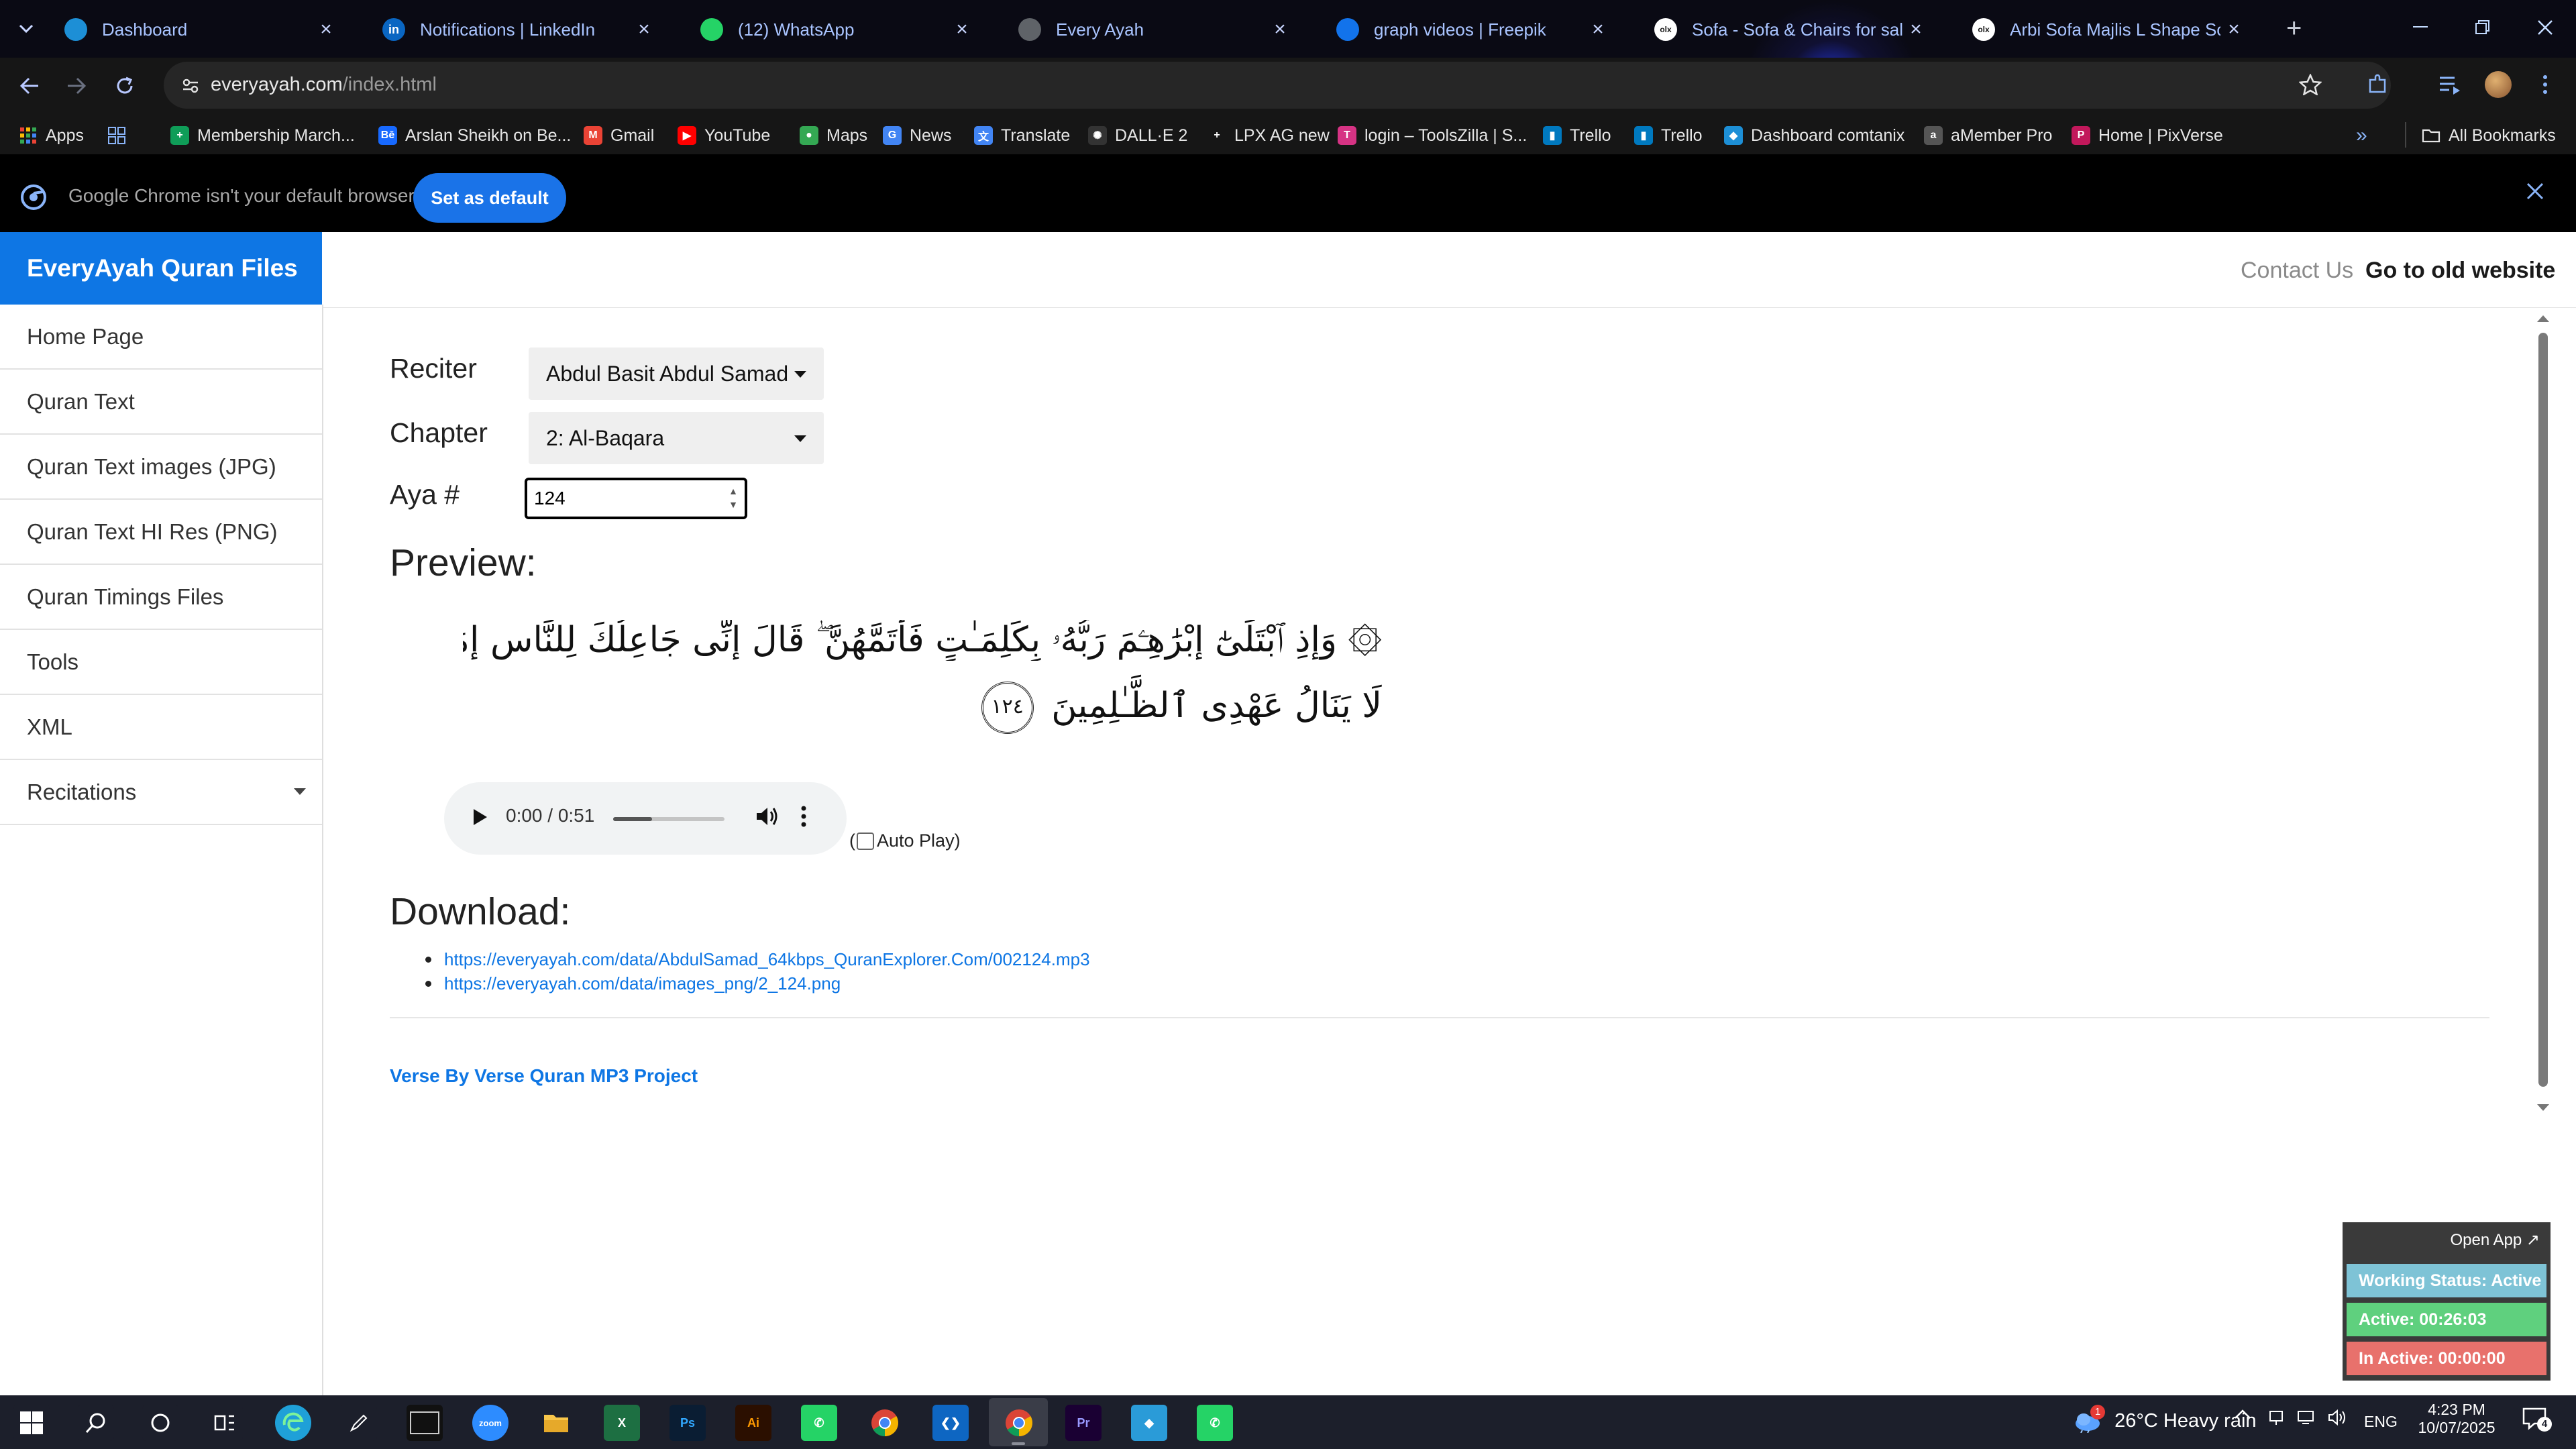 The image size is (2576, 1449). Describe the element at coordinates (160, 1423) in the screenshot. I see `cortana-icon` at that location.